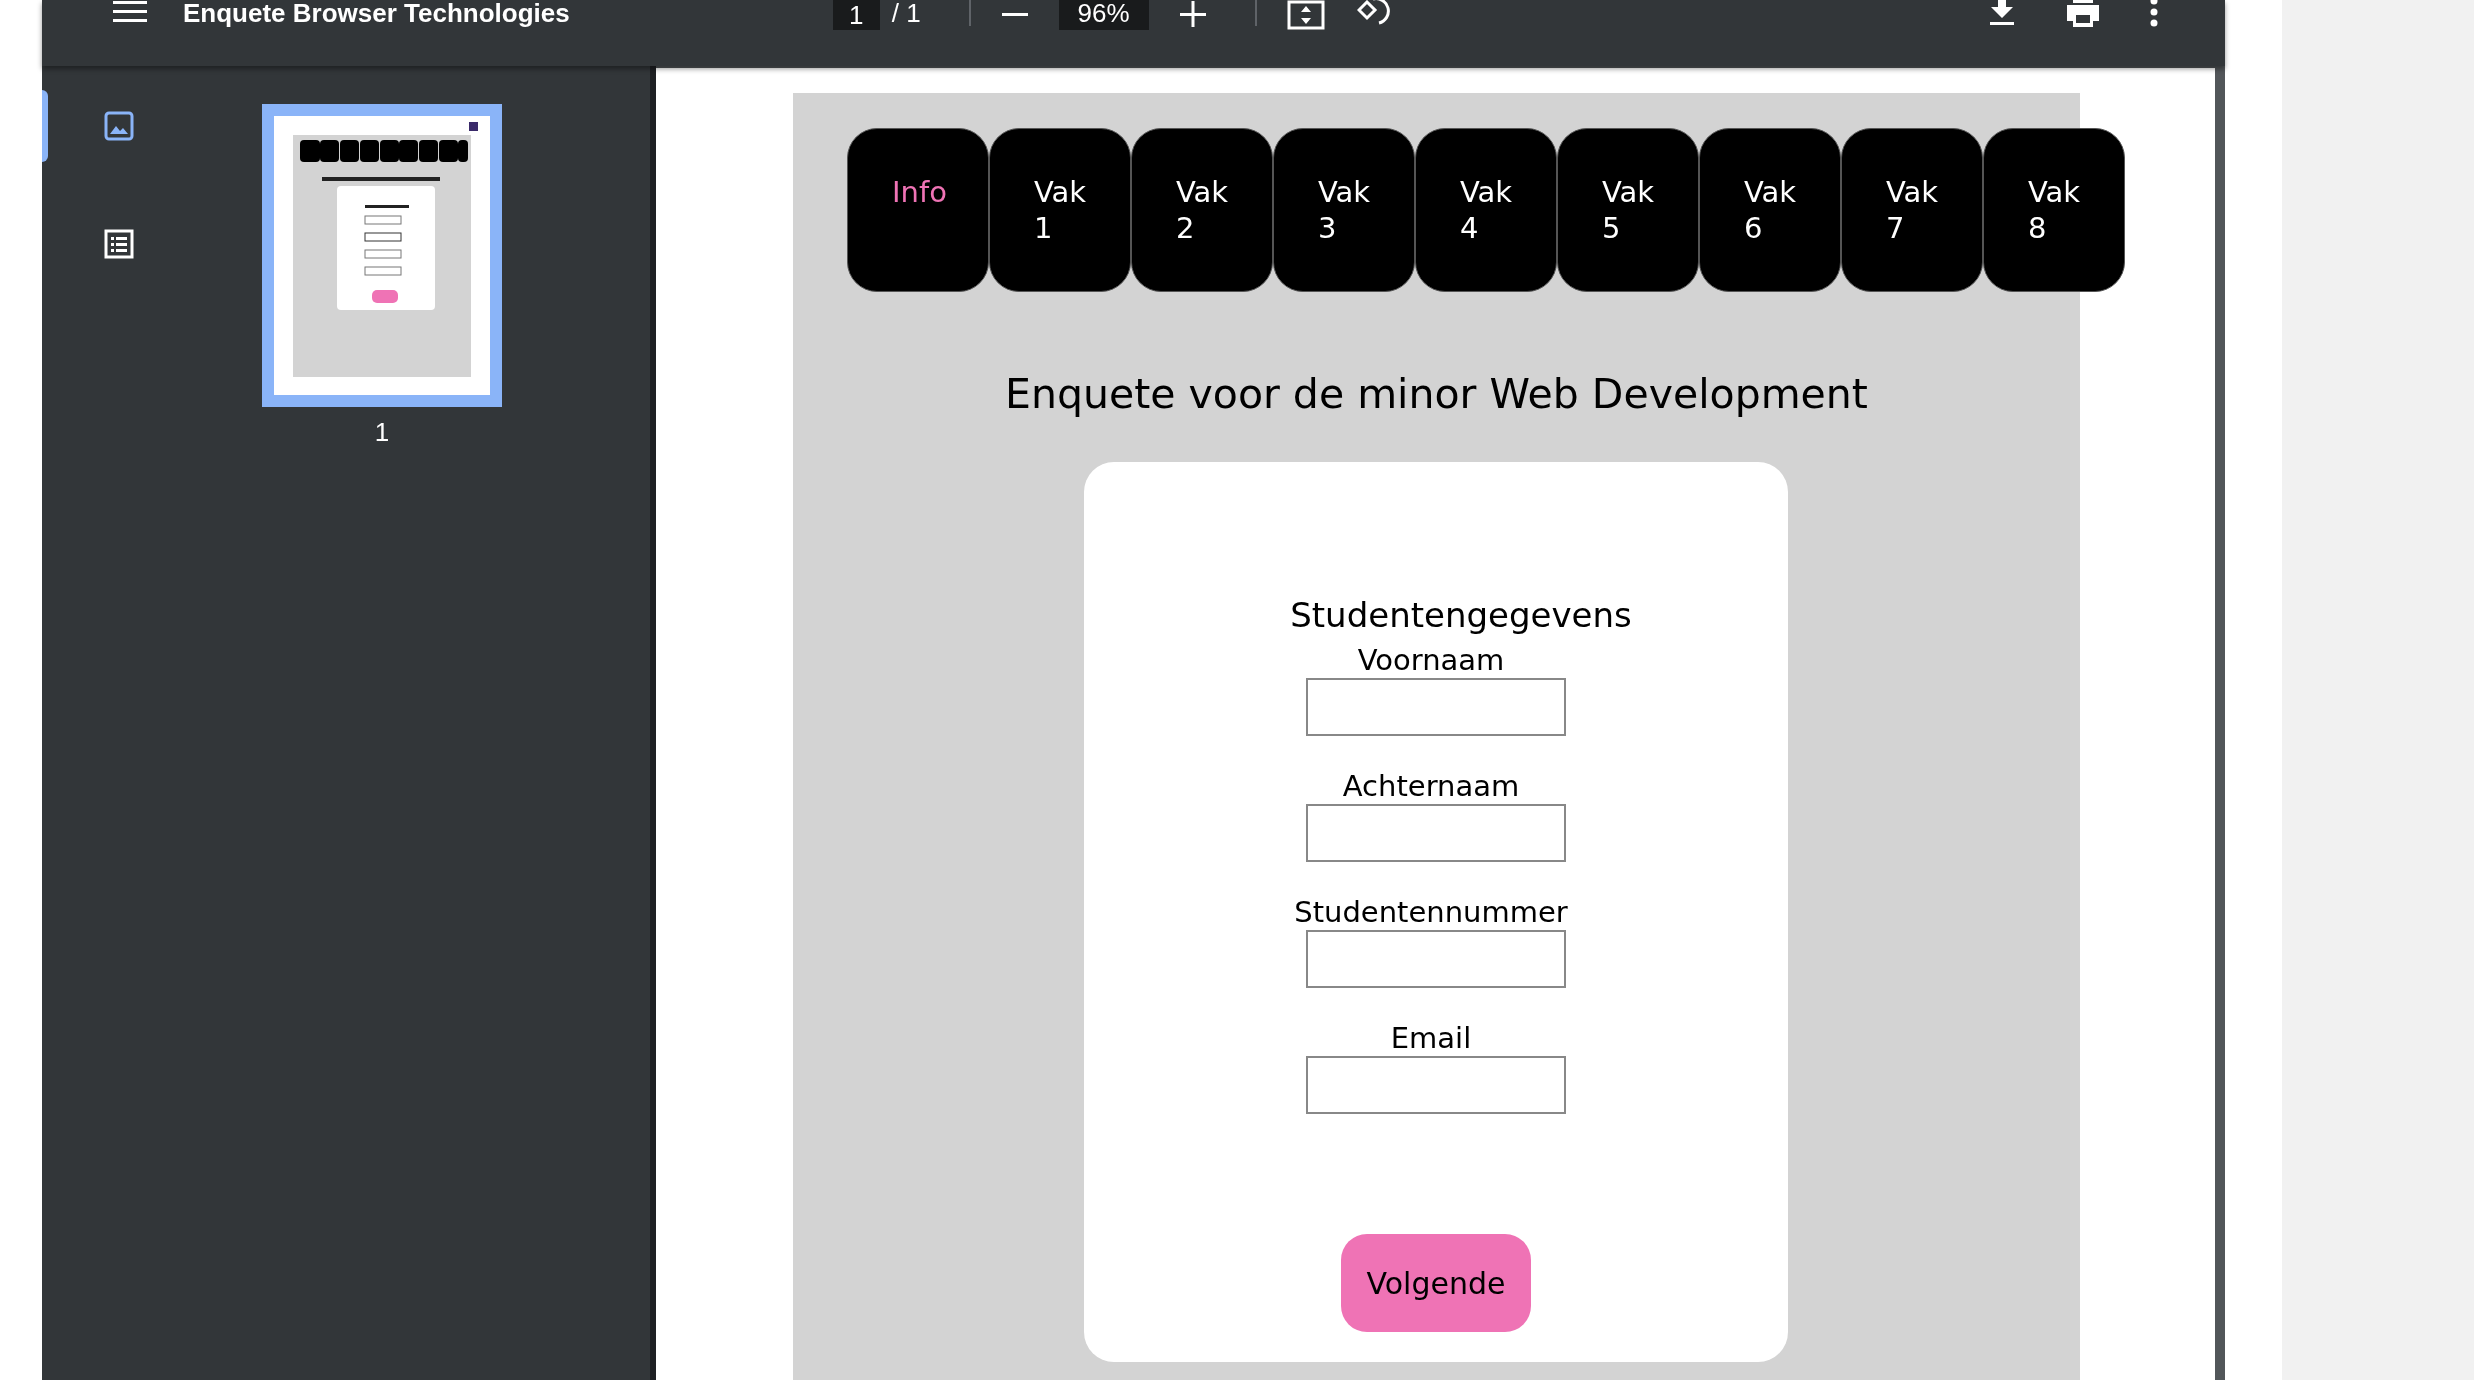 This screenshot has width=2474, height=1380. What do you see at coordinates (376, 13) in the screenshot?
I see `document-title: Enquete Browser Technologies` at bounding box center [376, 13].